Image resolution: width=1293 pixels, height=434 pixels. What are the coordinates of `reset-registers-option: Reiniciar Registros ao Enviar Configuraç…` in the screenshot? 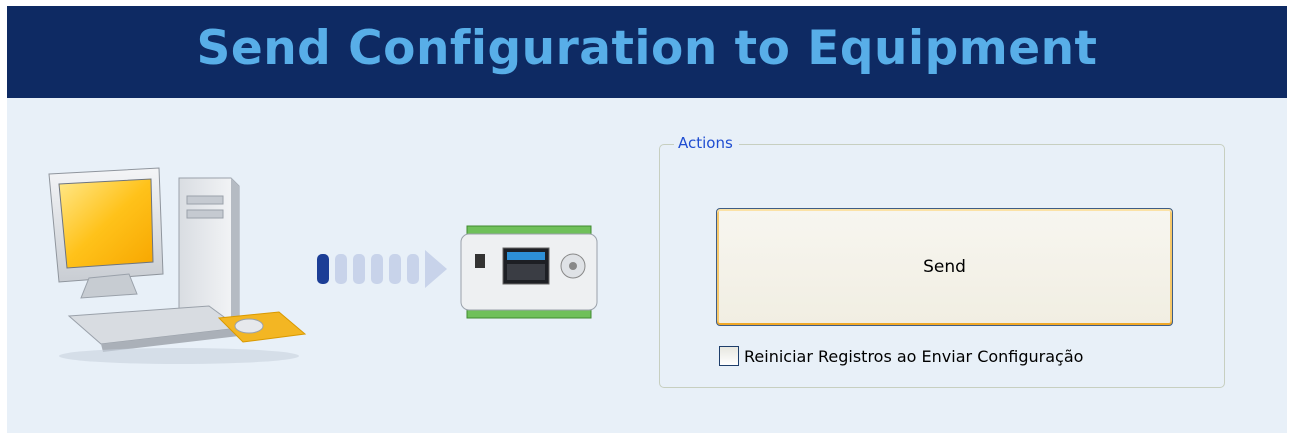 It's located at (901, 356).